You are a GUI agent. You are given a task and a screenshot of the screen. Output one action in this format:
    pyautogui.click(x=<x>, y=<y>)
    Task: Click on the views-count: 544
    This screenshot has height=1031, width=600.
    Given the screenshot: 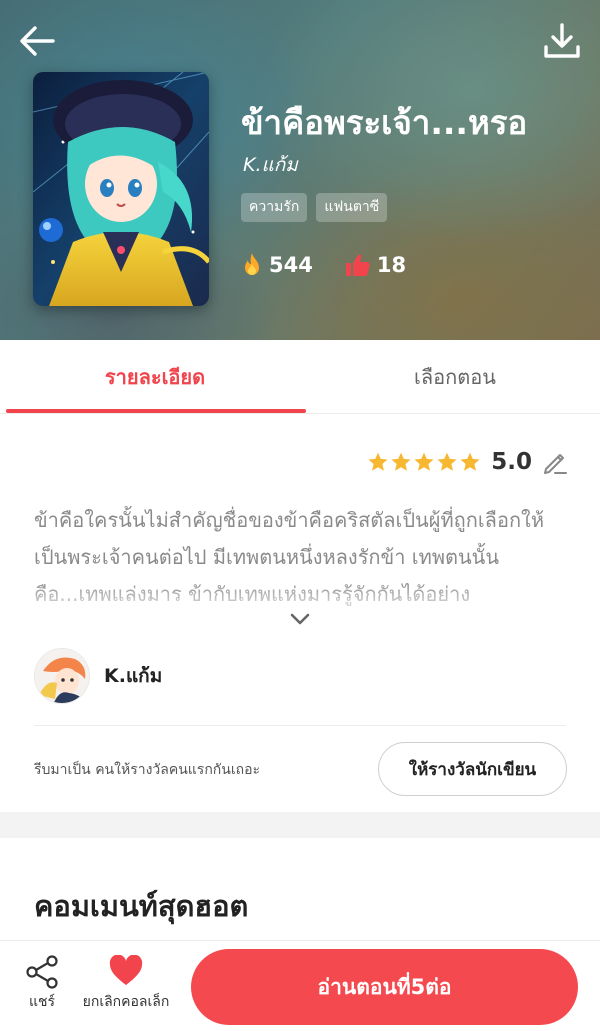 What is the action you would take?
    pyautogui.click(x=291, y=265)
    